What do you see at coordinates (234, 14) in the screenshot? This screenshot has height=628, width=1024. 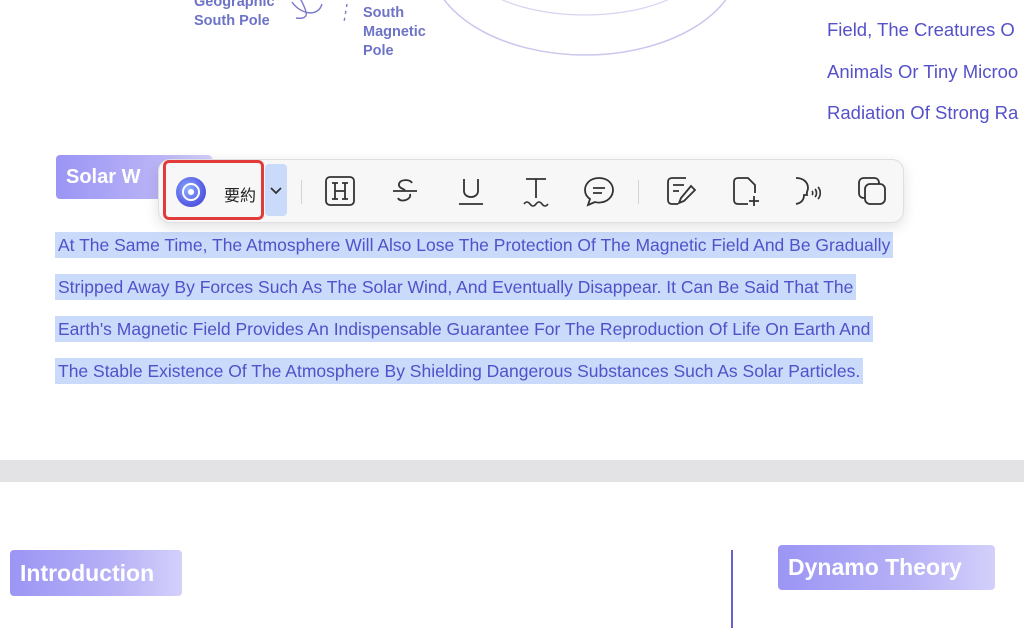 I see `geographic-south-pole-label: Geographic South Pole` at bounding box center [234, 14].